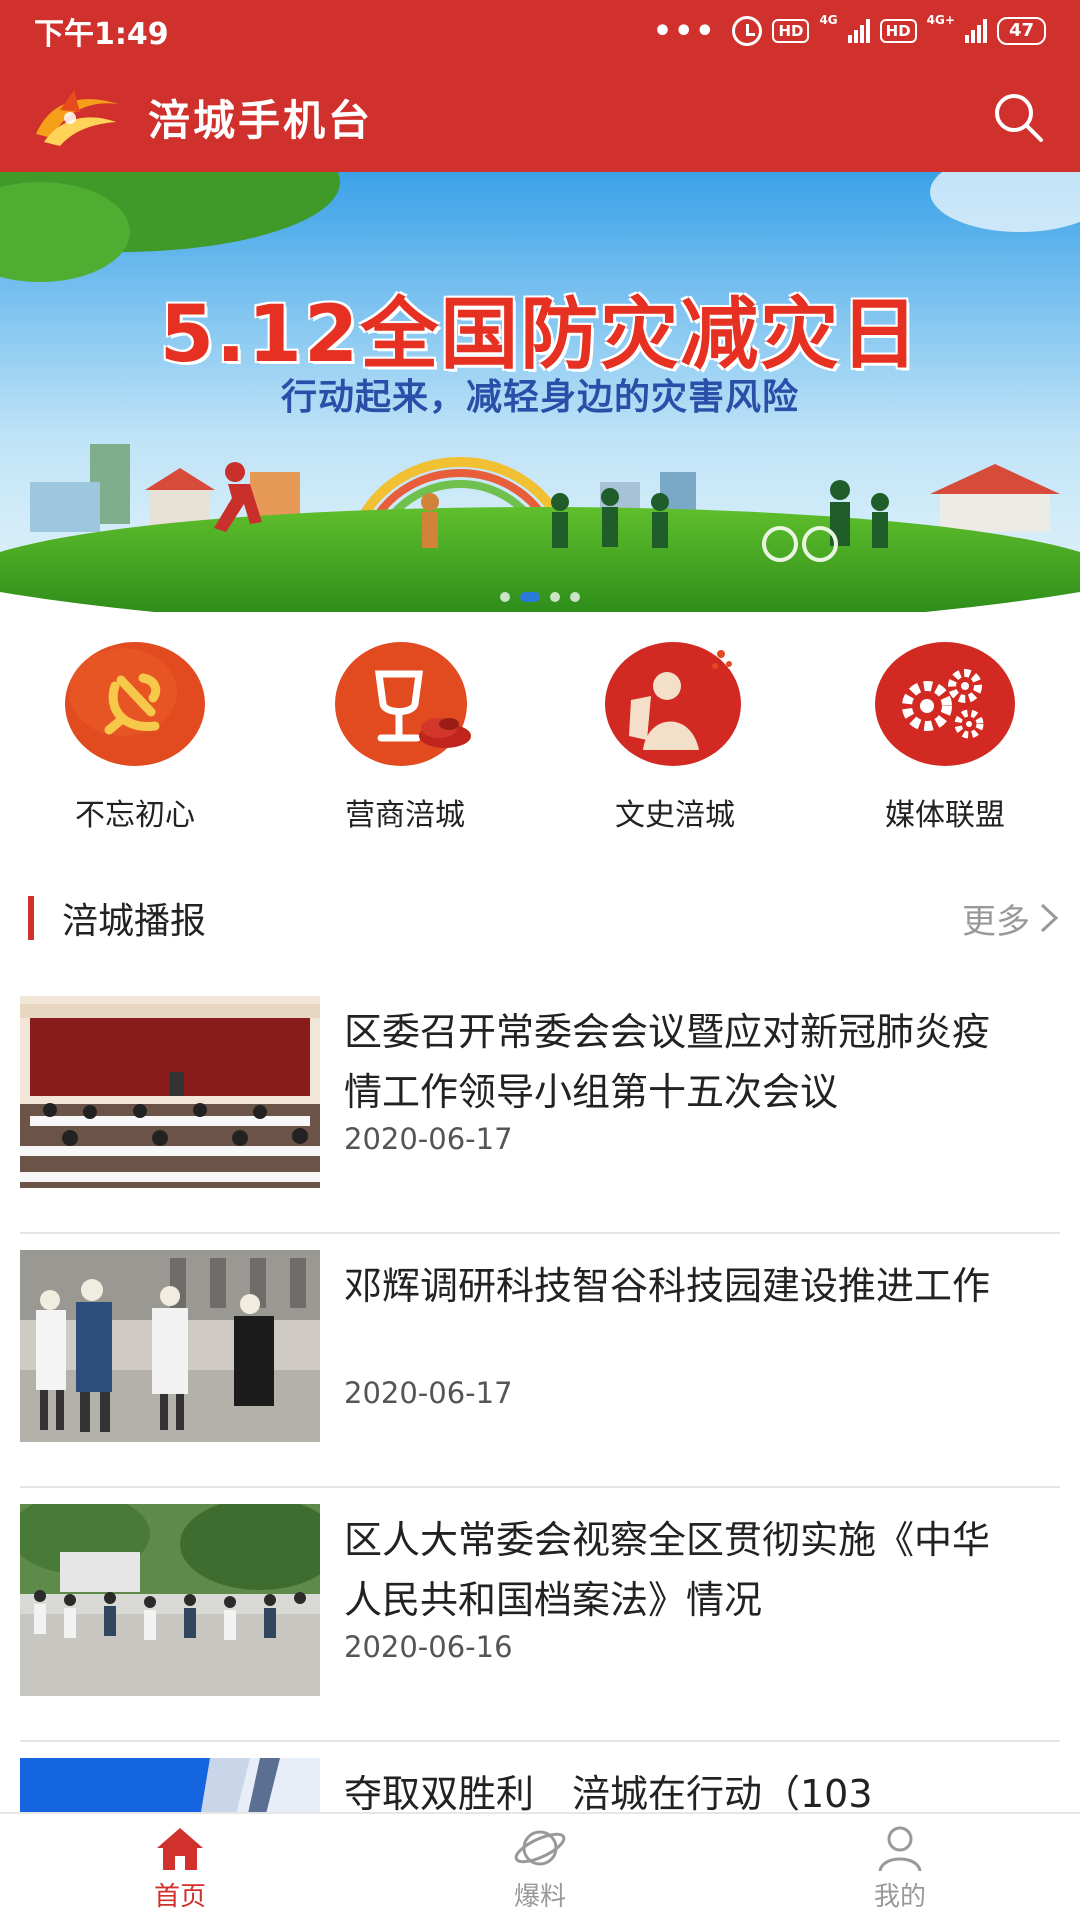 This screenshot has width=1080, height=1920. What do you see at coordinates (667, 1570) in the screenshot?
I see `news-title: 区人大常委会视察全区贯彻实施《中华人民共和国档案法》情况` at bounding box center [667, 1570].